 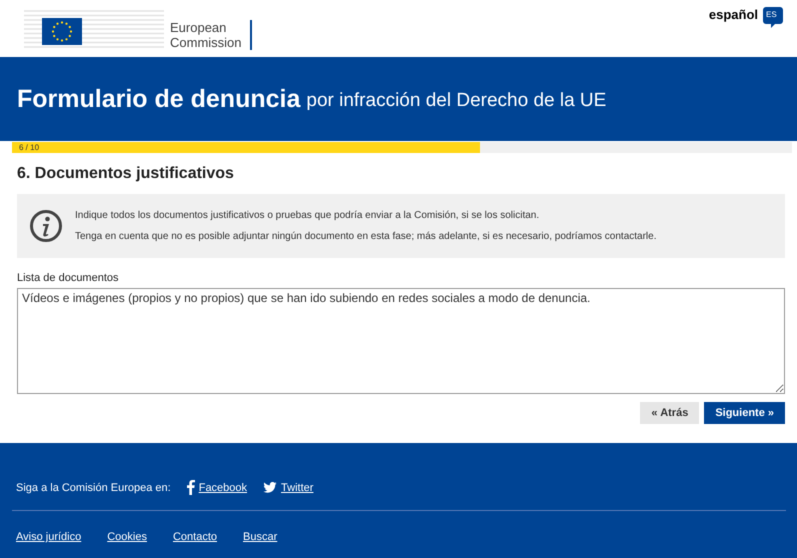 I want to click on field-label: Lista de documentos, so click(x=68, y=278).